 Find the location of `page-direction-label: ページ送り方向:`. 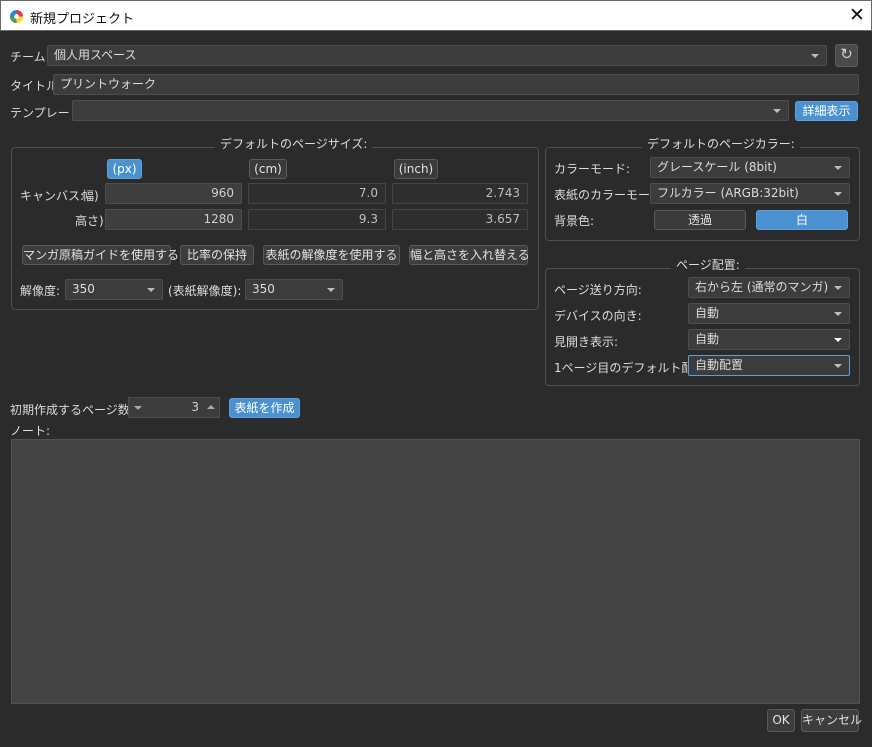

page-direction-label: ページ送り方向: is located at coordinates (598, 290).